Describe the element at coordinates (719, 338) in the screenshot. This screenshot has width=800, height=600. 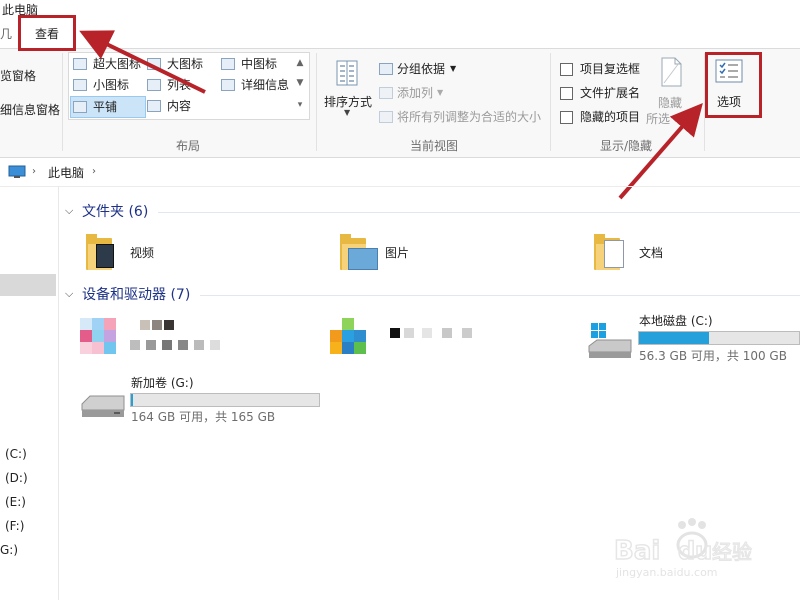
I see `local-disk-c-usage-bar` at that location.